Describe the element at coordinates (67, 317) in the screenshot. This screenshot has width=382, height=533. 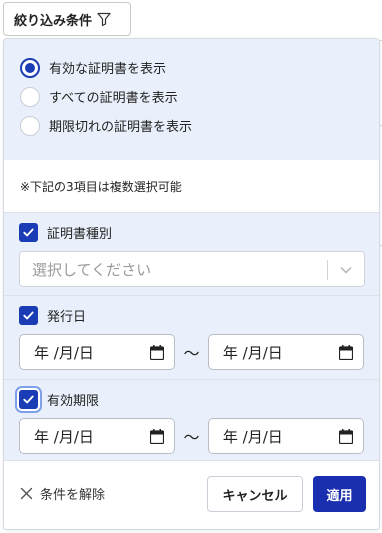
I see `issue-date-label: 発行日` at that location.